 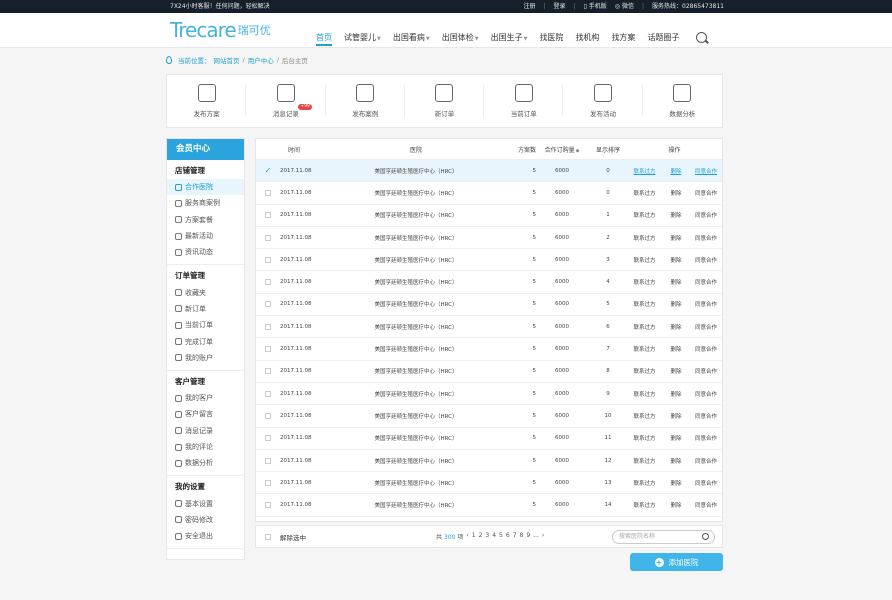 What do you see at coordinates (205, 252) in the screenshot?
I see `sidebar-item: 资讯动态` at bounding box center [205, 252].